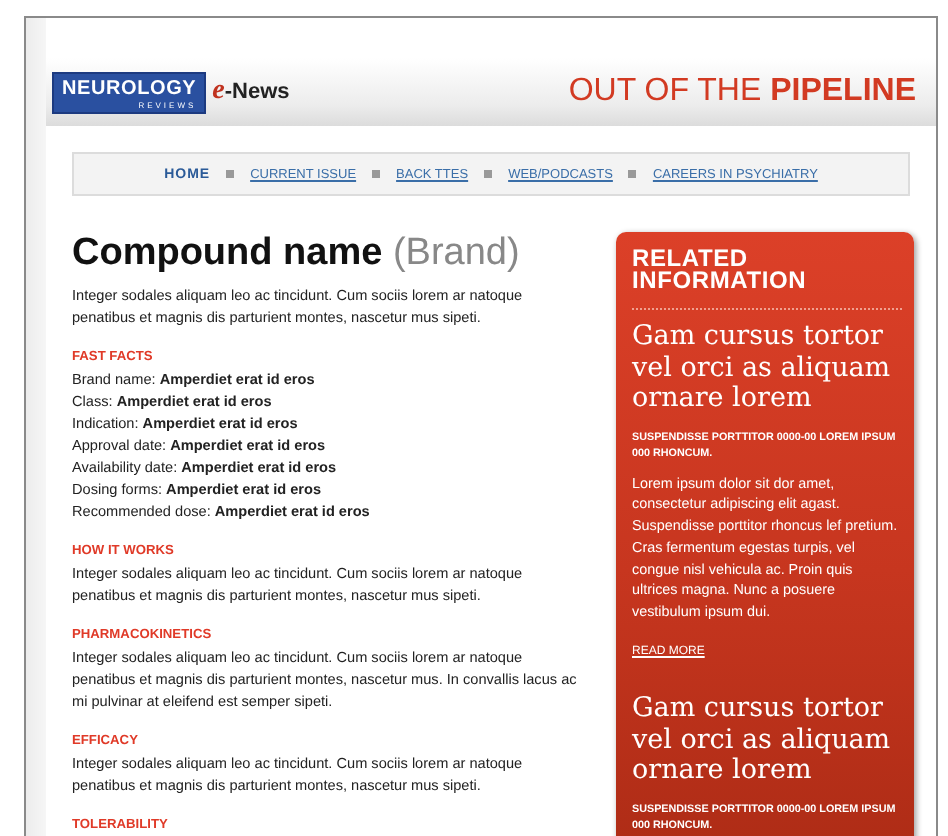 The height and width of the screenshot is (836, 948). What do you see at coordinates (251, 92) in the screenshot?
I see `product-name: e-News` at bounding box center [251, 92].